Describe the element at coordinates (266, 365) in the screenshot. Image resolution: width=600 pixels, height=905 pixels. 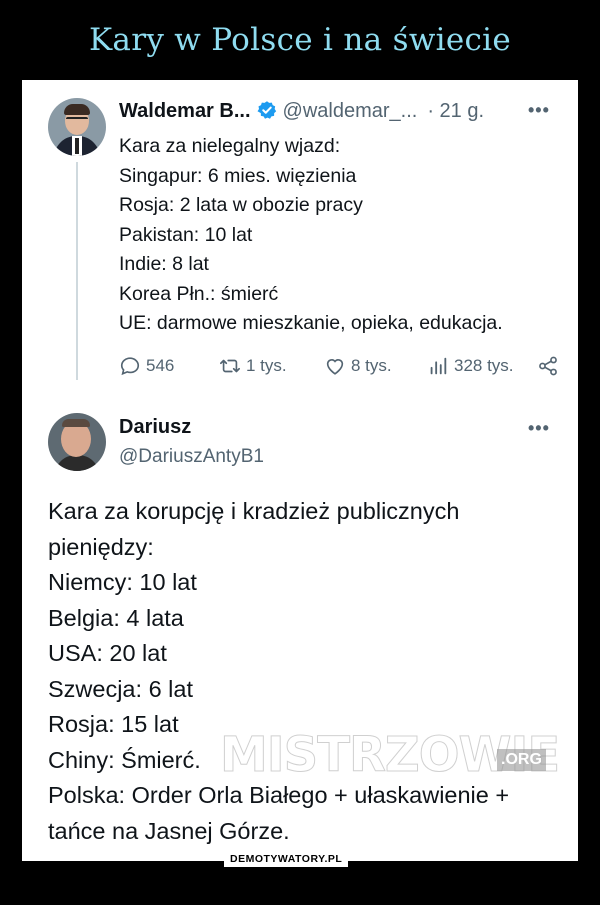
I see `retweet-count: 1 tys.` at that location.